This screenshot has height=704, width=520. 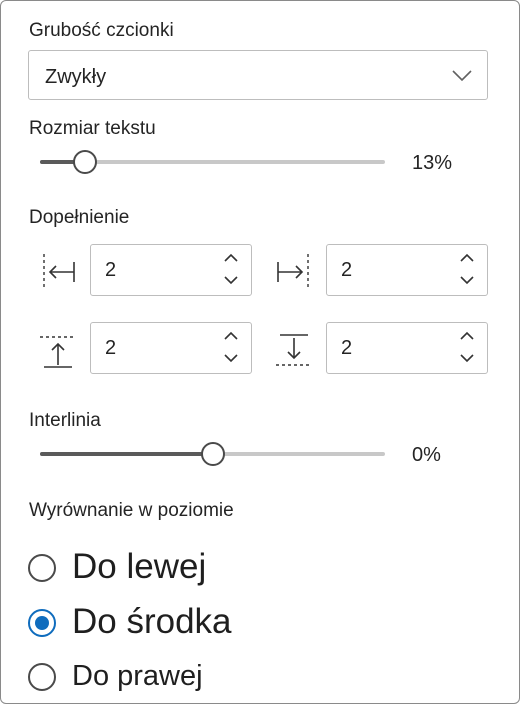 What do you see at coordinates (101, 30) in the screenshot?
I see `font-weight-label: Grubość czcionki` at bounding box center [101, 30].